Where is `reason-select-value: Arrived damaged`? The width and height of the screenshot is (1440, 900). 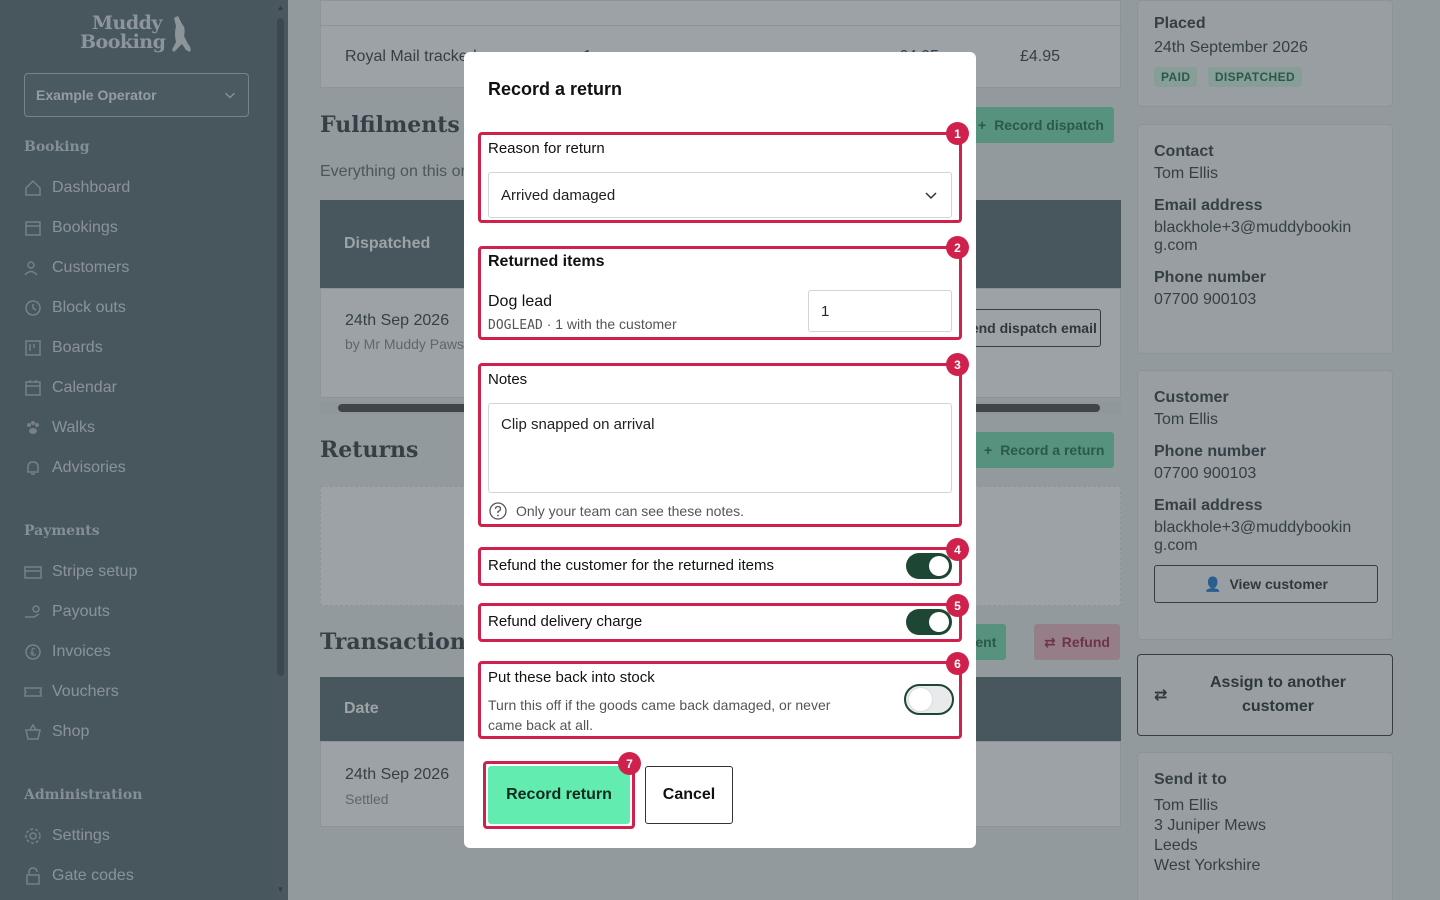
reason-select-value: Arrived damaged is located at coordinates (558, 195).